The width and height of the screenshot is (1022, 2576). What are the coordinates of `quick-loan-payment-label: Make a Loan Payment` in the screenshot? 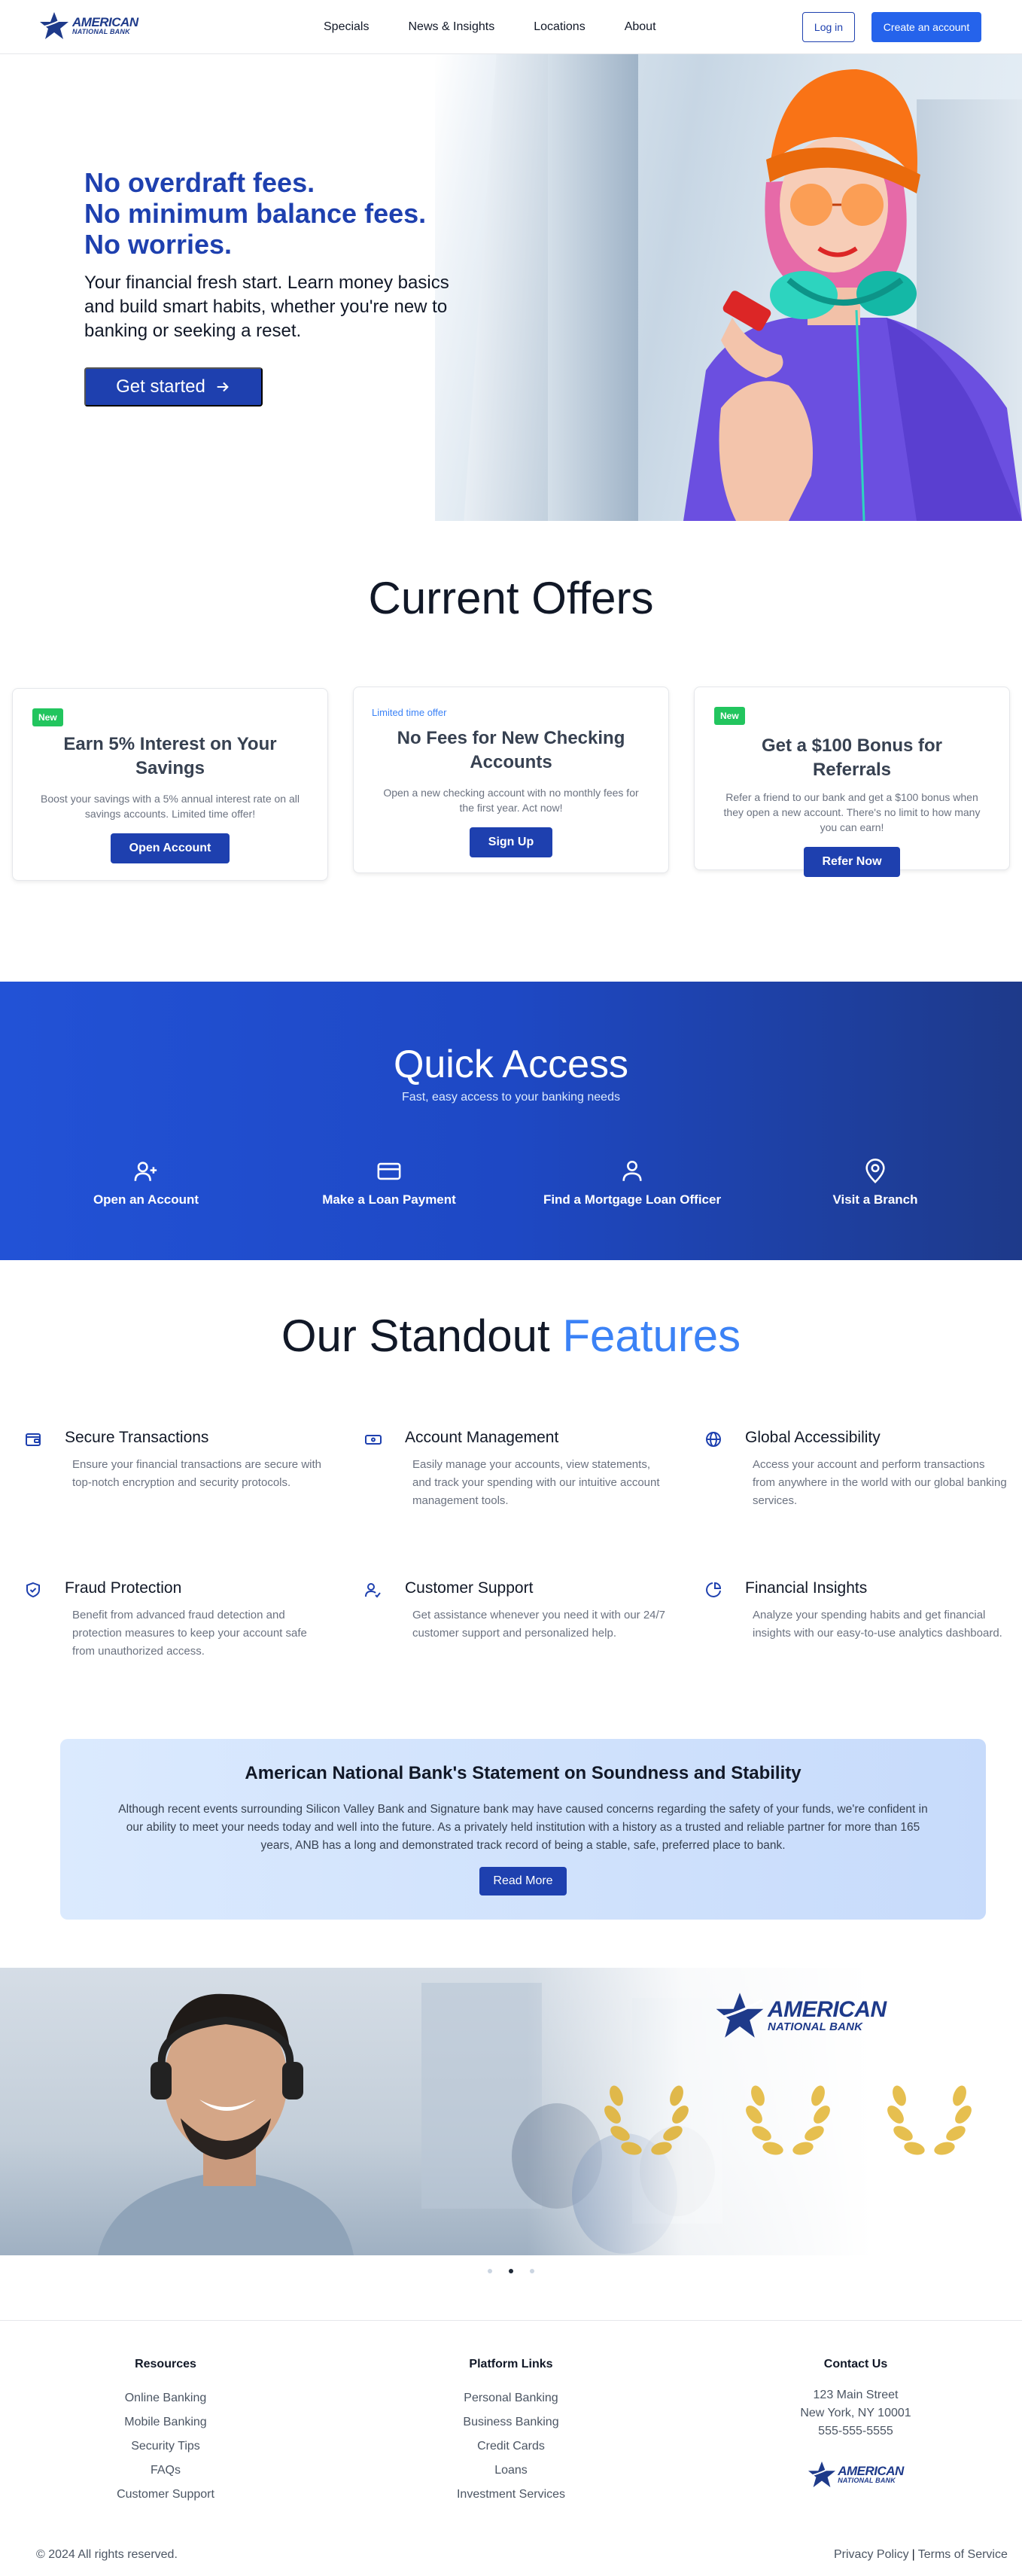 It's located at (389, 1199).